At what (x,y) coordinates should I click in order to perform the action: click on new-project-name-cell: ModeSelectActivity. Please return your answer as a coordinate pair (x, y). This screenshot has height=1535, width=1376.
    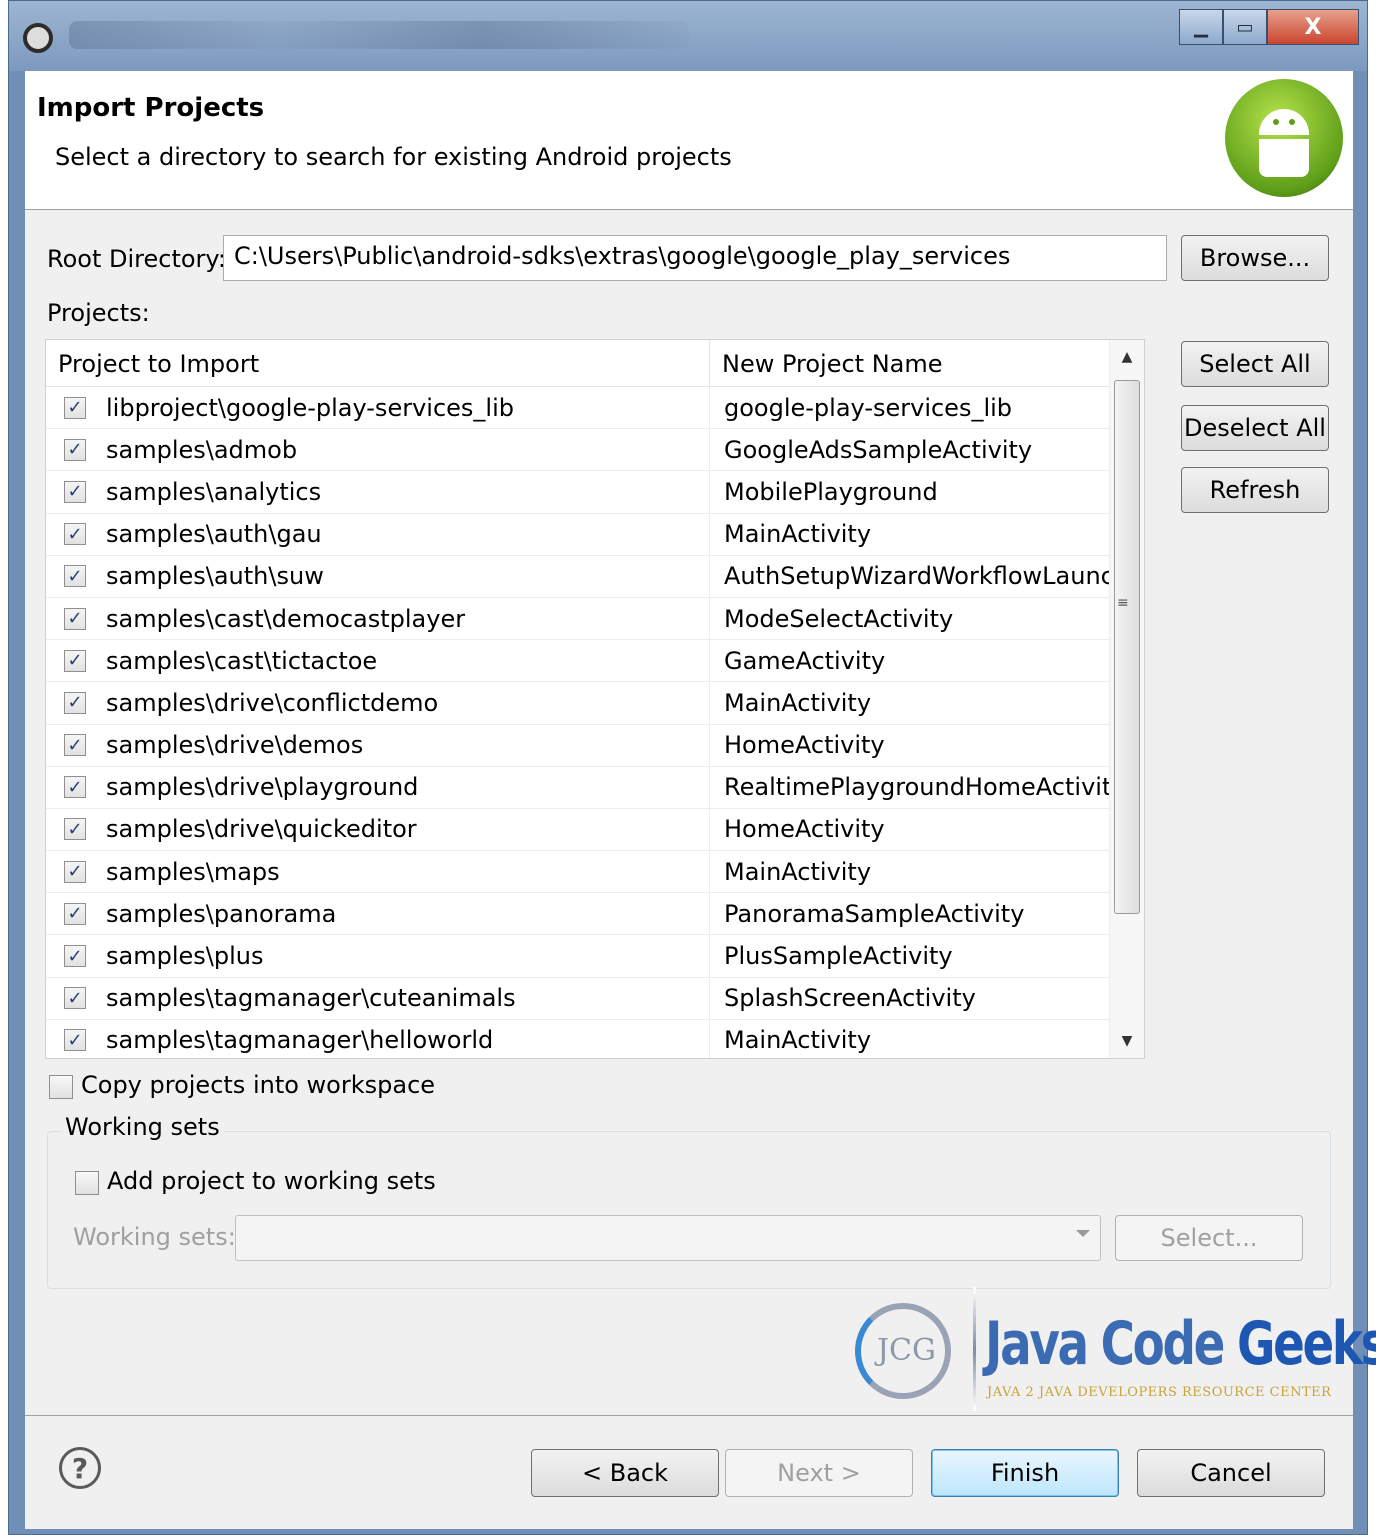
    Looking at the image, I should click on (920, 618).